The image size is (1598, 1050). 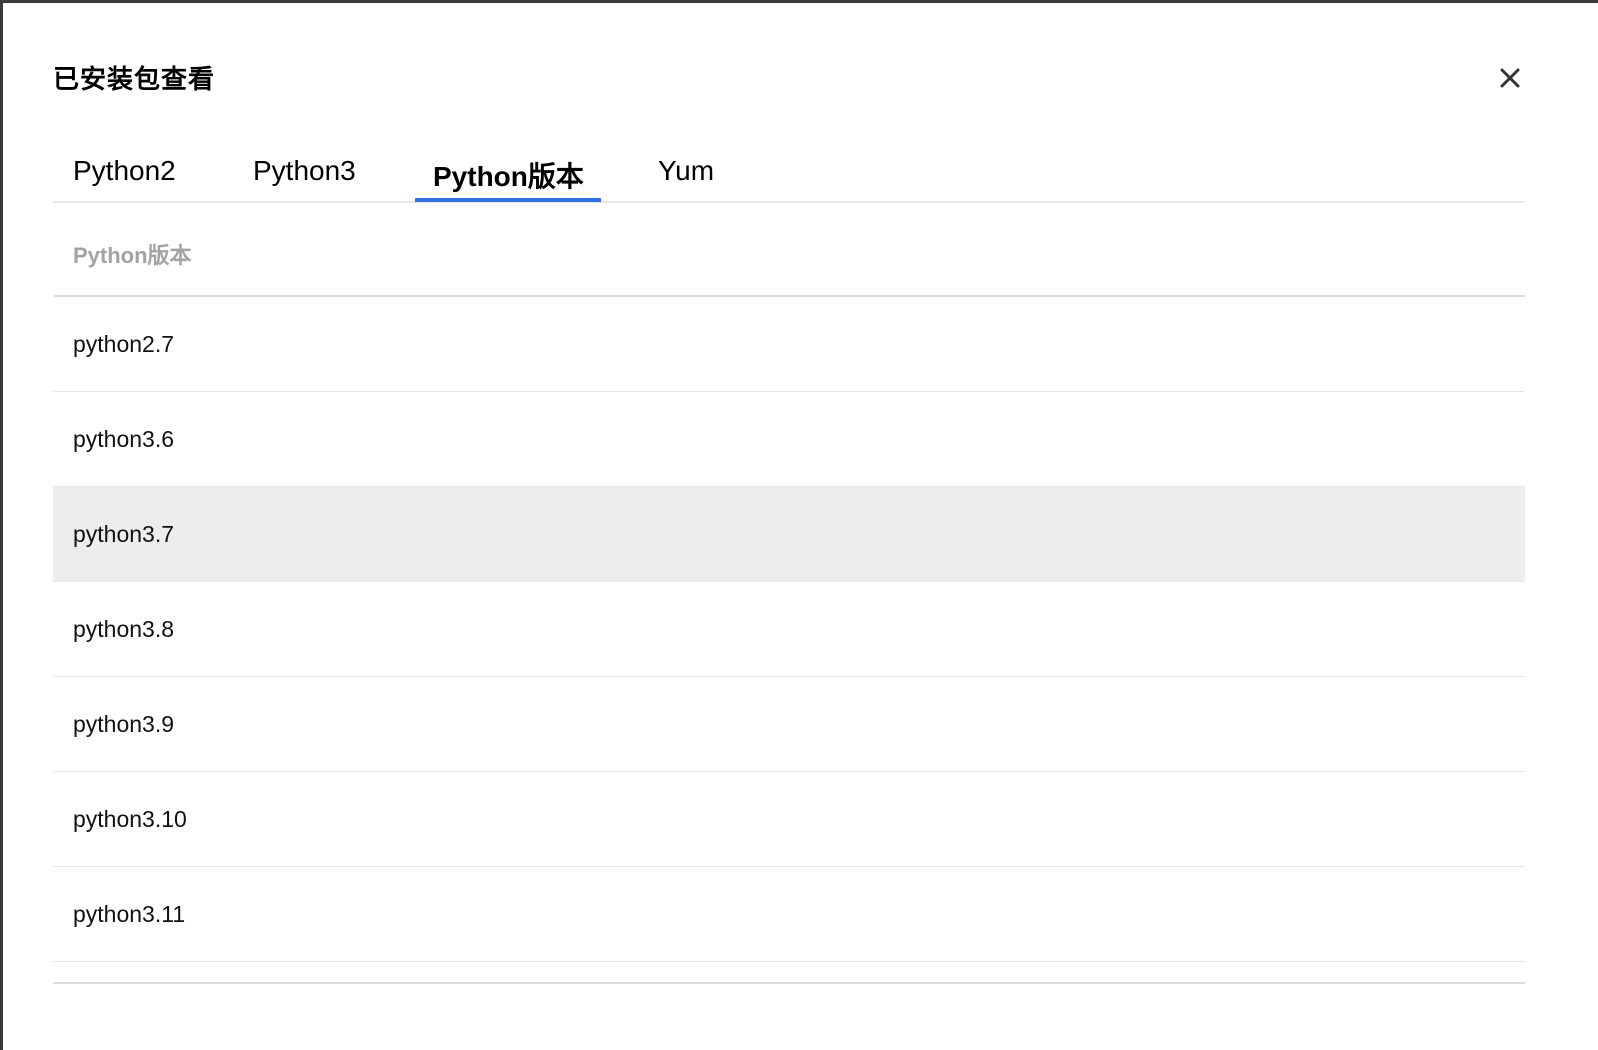 I want to click on tab-yum: Yum, so click(x=686, y=171).